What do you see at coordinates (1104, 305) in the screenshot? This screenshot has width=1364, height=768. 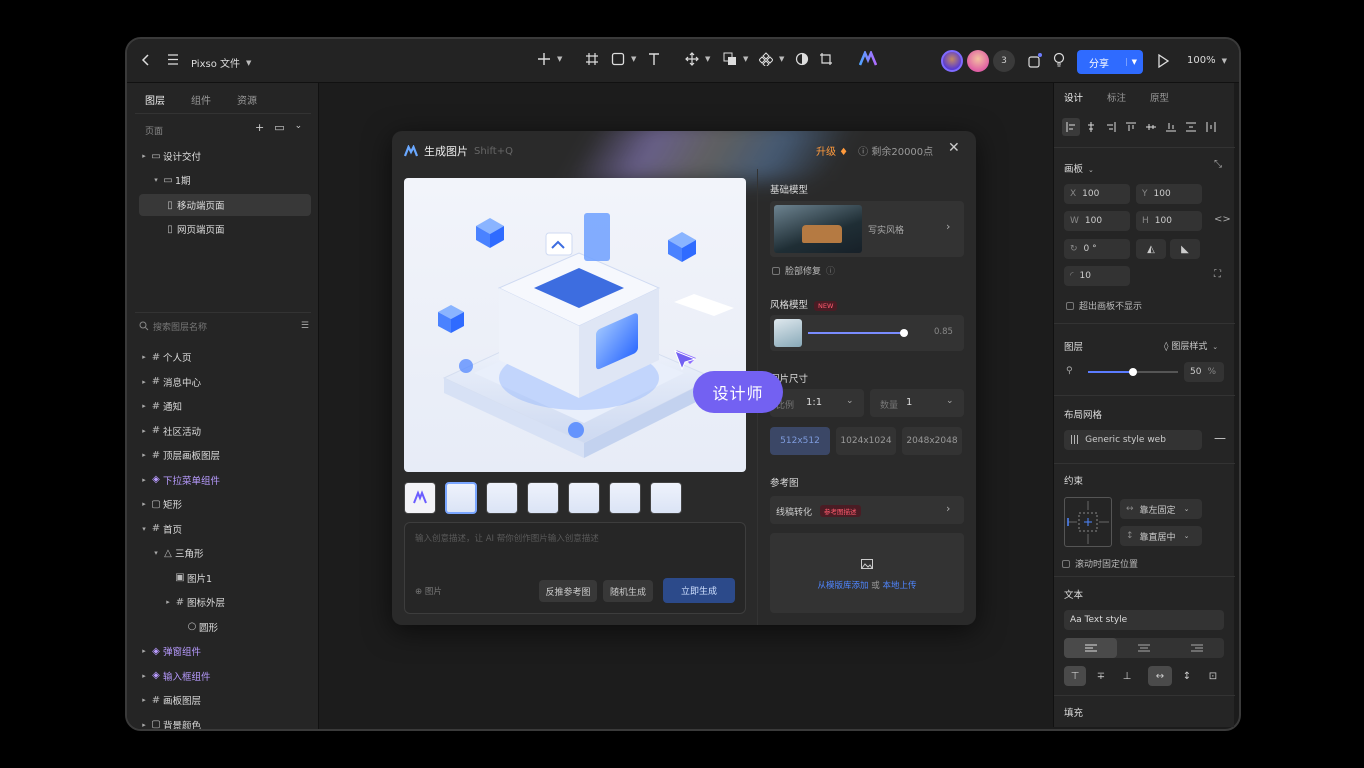 I see `clip-content-checkbox: 超出画板不显示` at bounding box center [1104, 305].